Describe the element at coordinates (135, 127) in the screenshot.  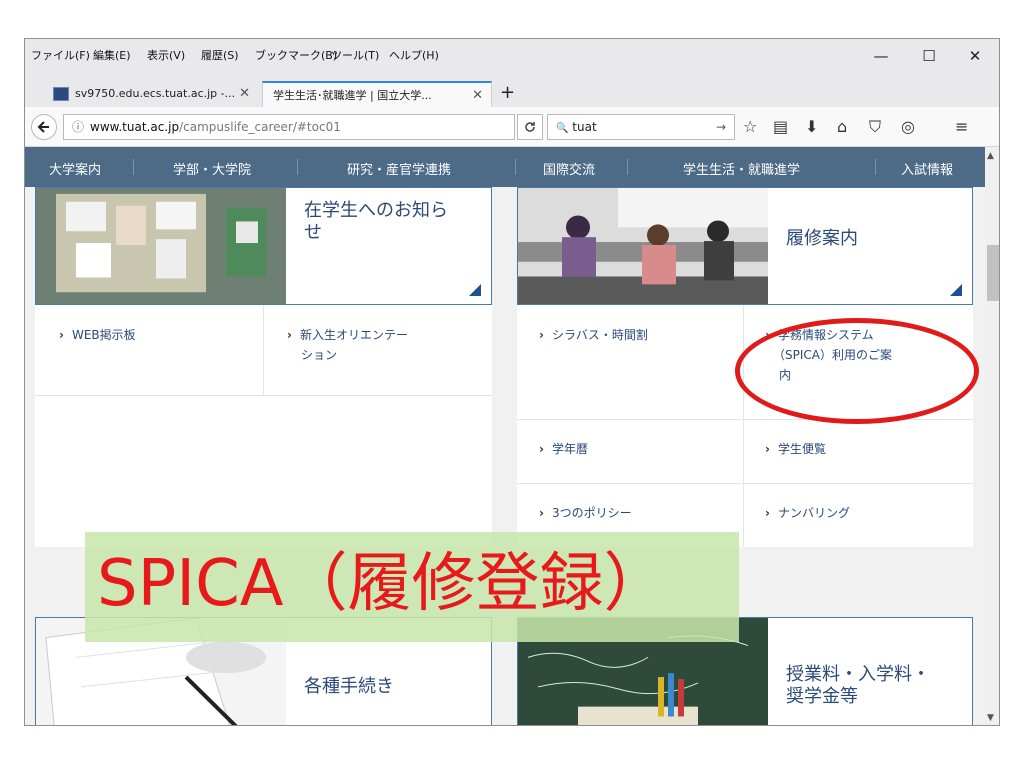
I see `url-domain: www.tuat.ac.jp` at that location.